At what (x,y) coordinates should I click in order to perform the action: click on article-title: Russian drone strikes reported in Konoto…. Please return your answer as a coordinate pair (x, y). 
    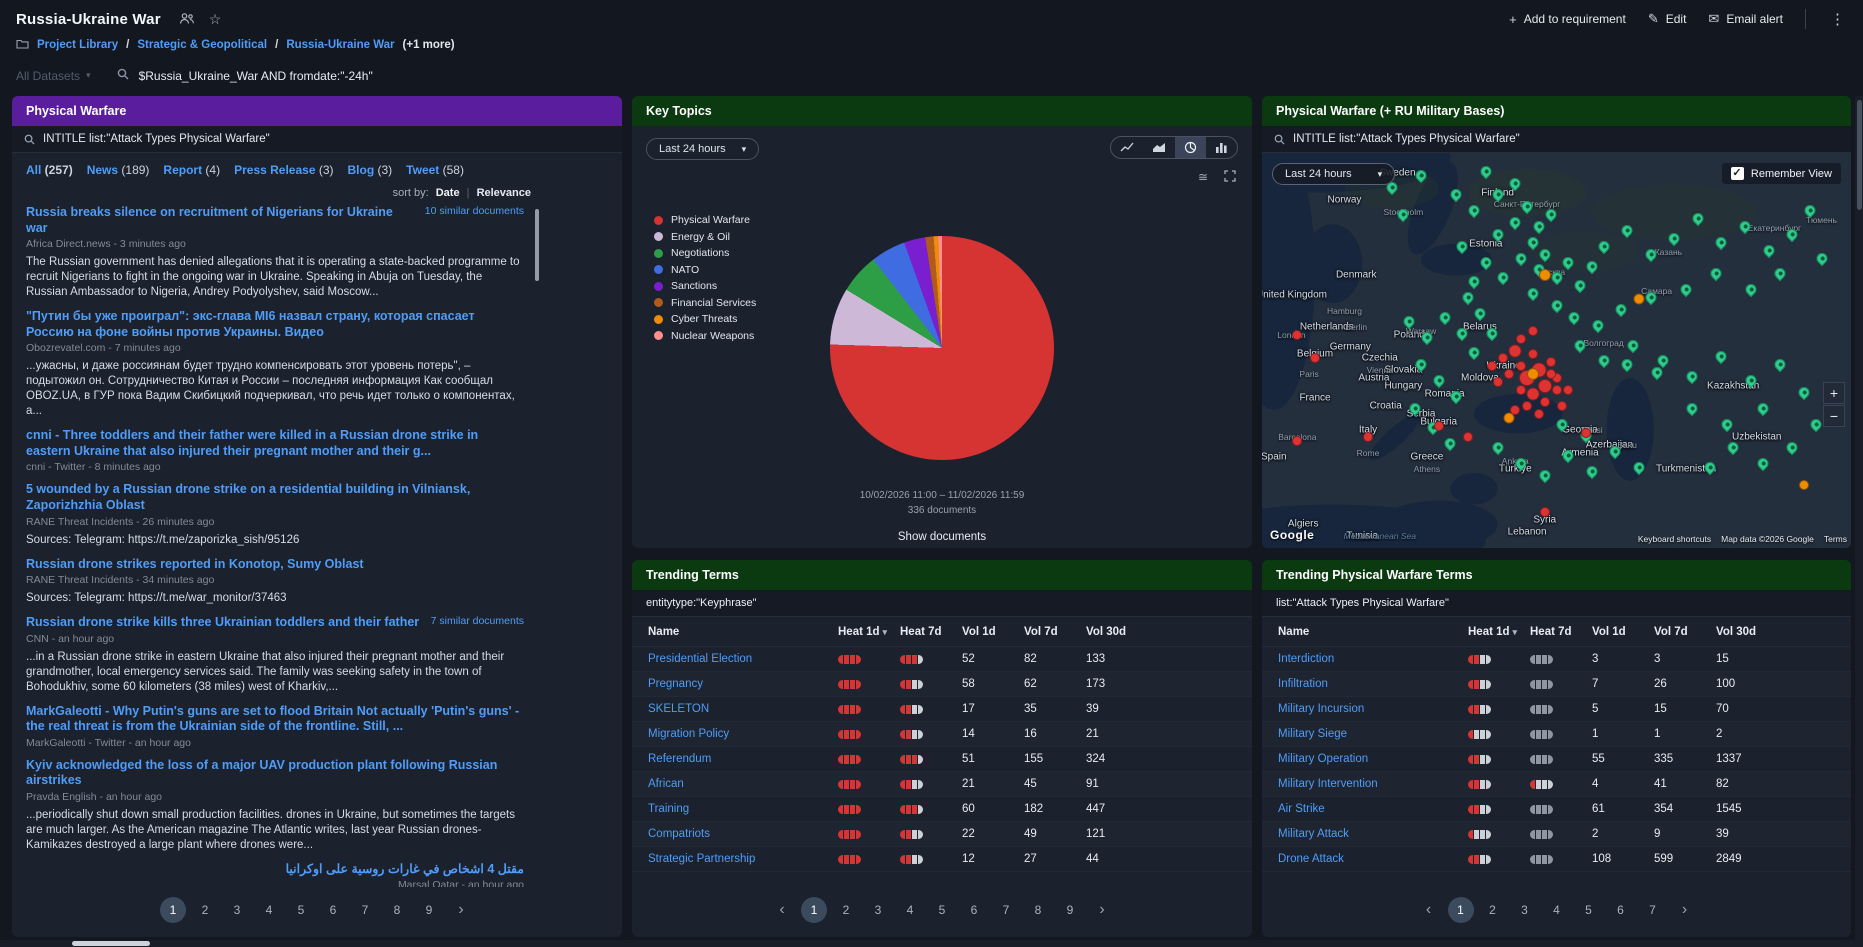
    Looking at the image, I should click on (195, 565).